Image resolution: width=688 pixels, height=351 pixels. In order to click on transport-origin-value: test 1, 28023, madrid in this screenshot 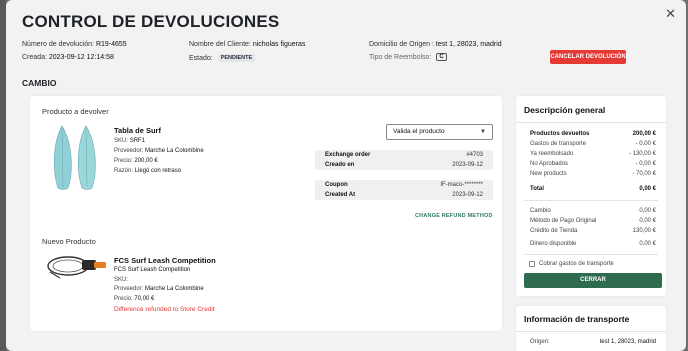, I will do `click(627, 342)`.